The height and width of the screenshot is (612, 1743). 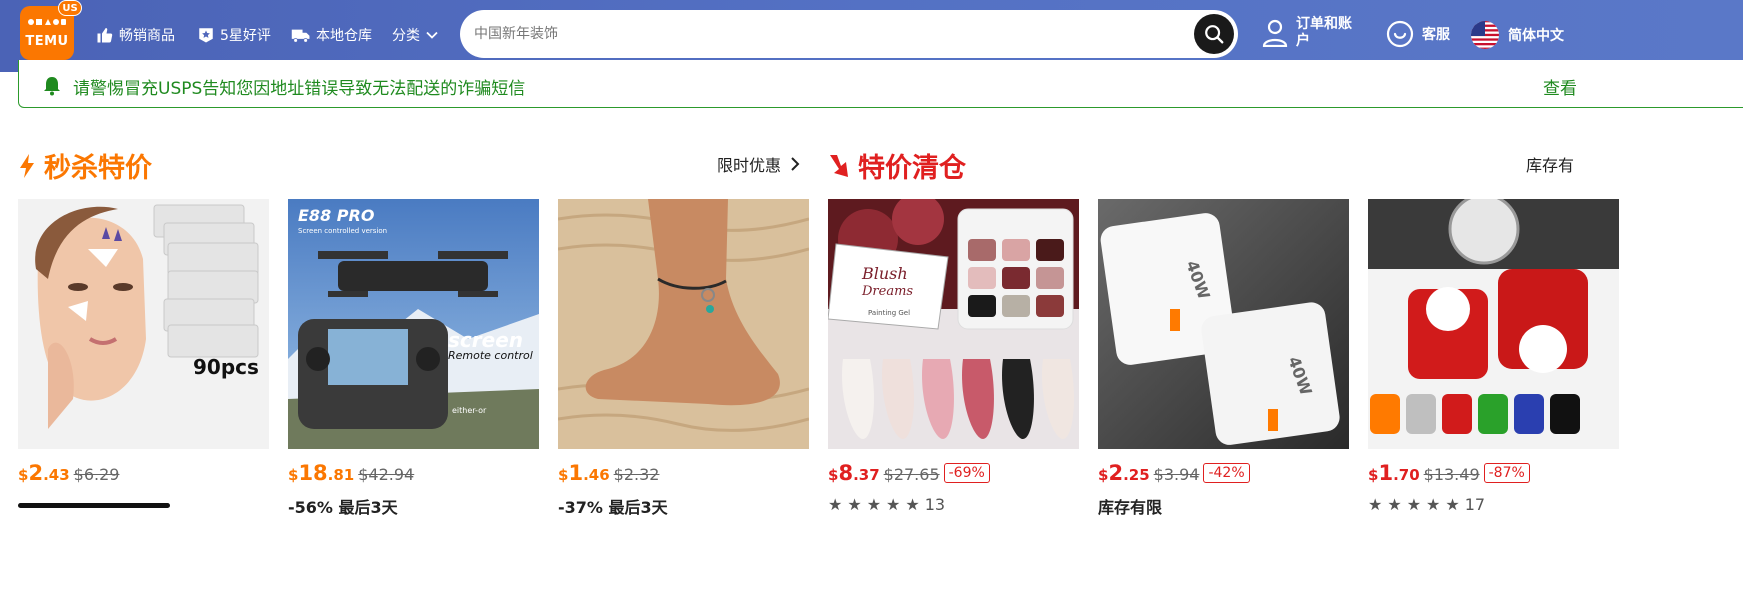 I want to click on nav-label: 本地仓库, so click(x=344, y=36).